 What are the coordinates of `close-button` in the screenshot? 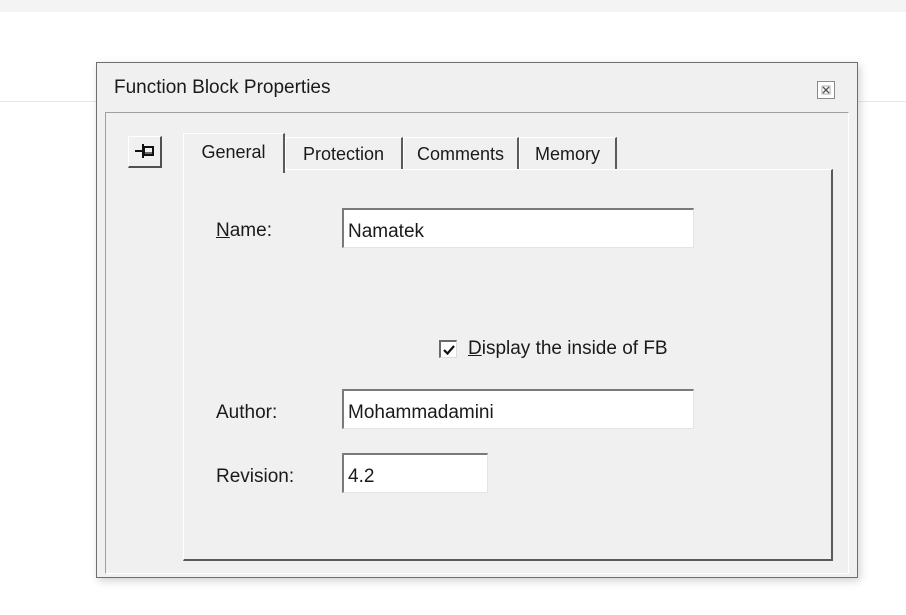 It's located at (826, 90).